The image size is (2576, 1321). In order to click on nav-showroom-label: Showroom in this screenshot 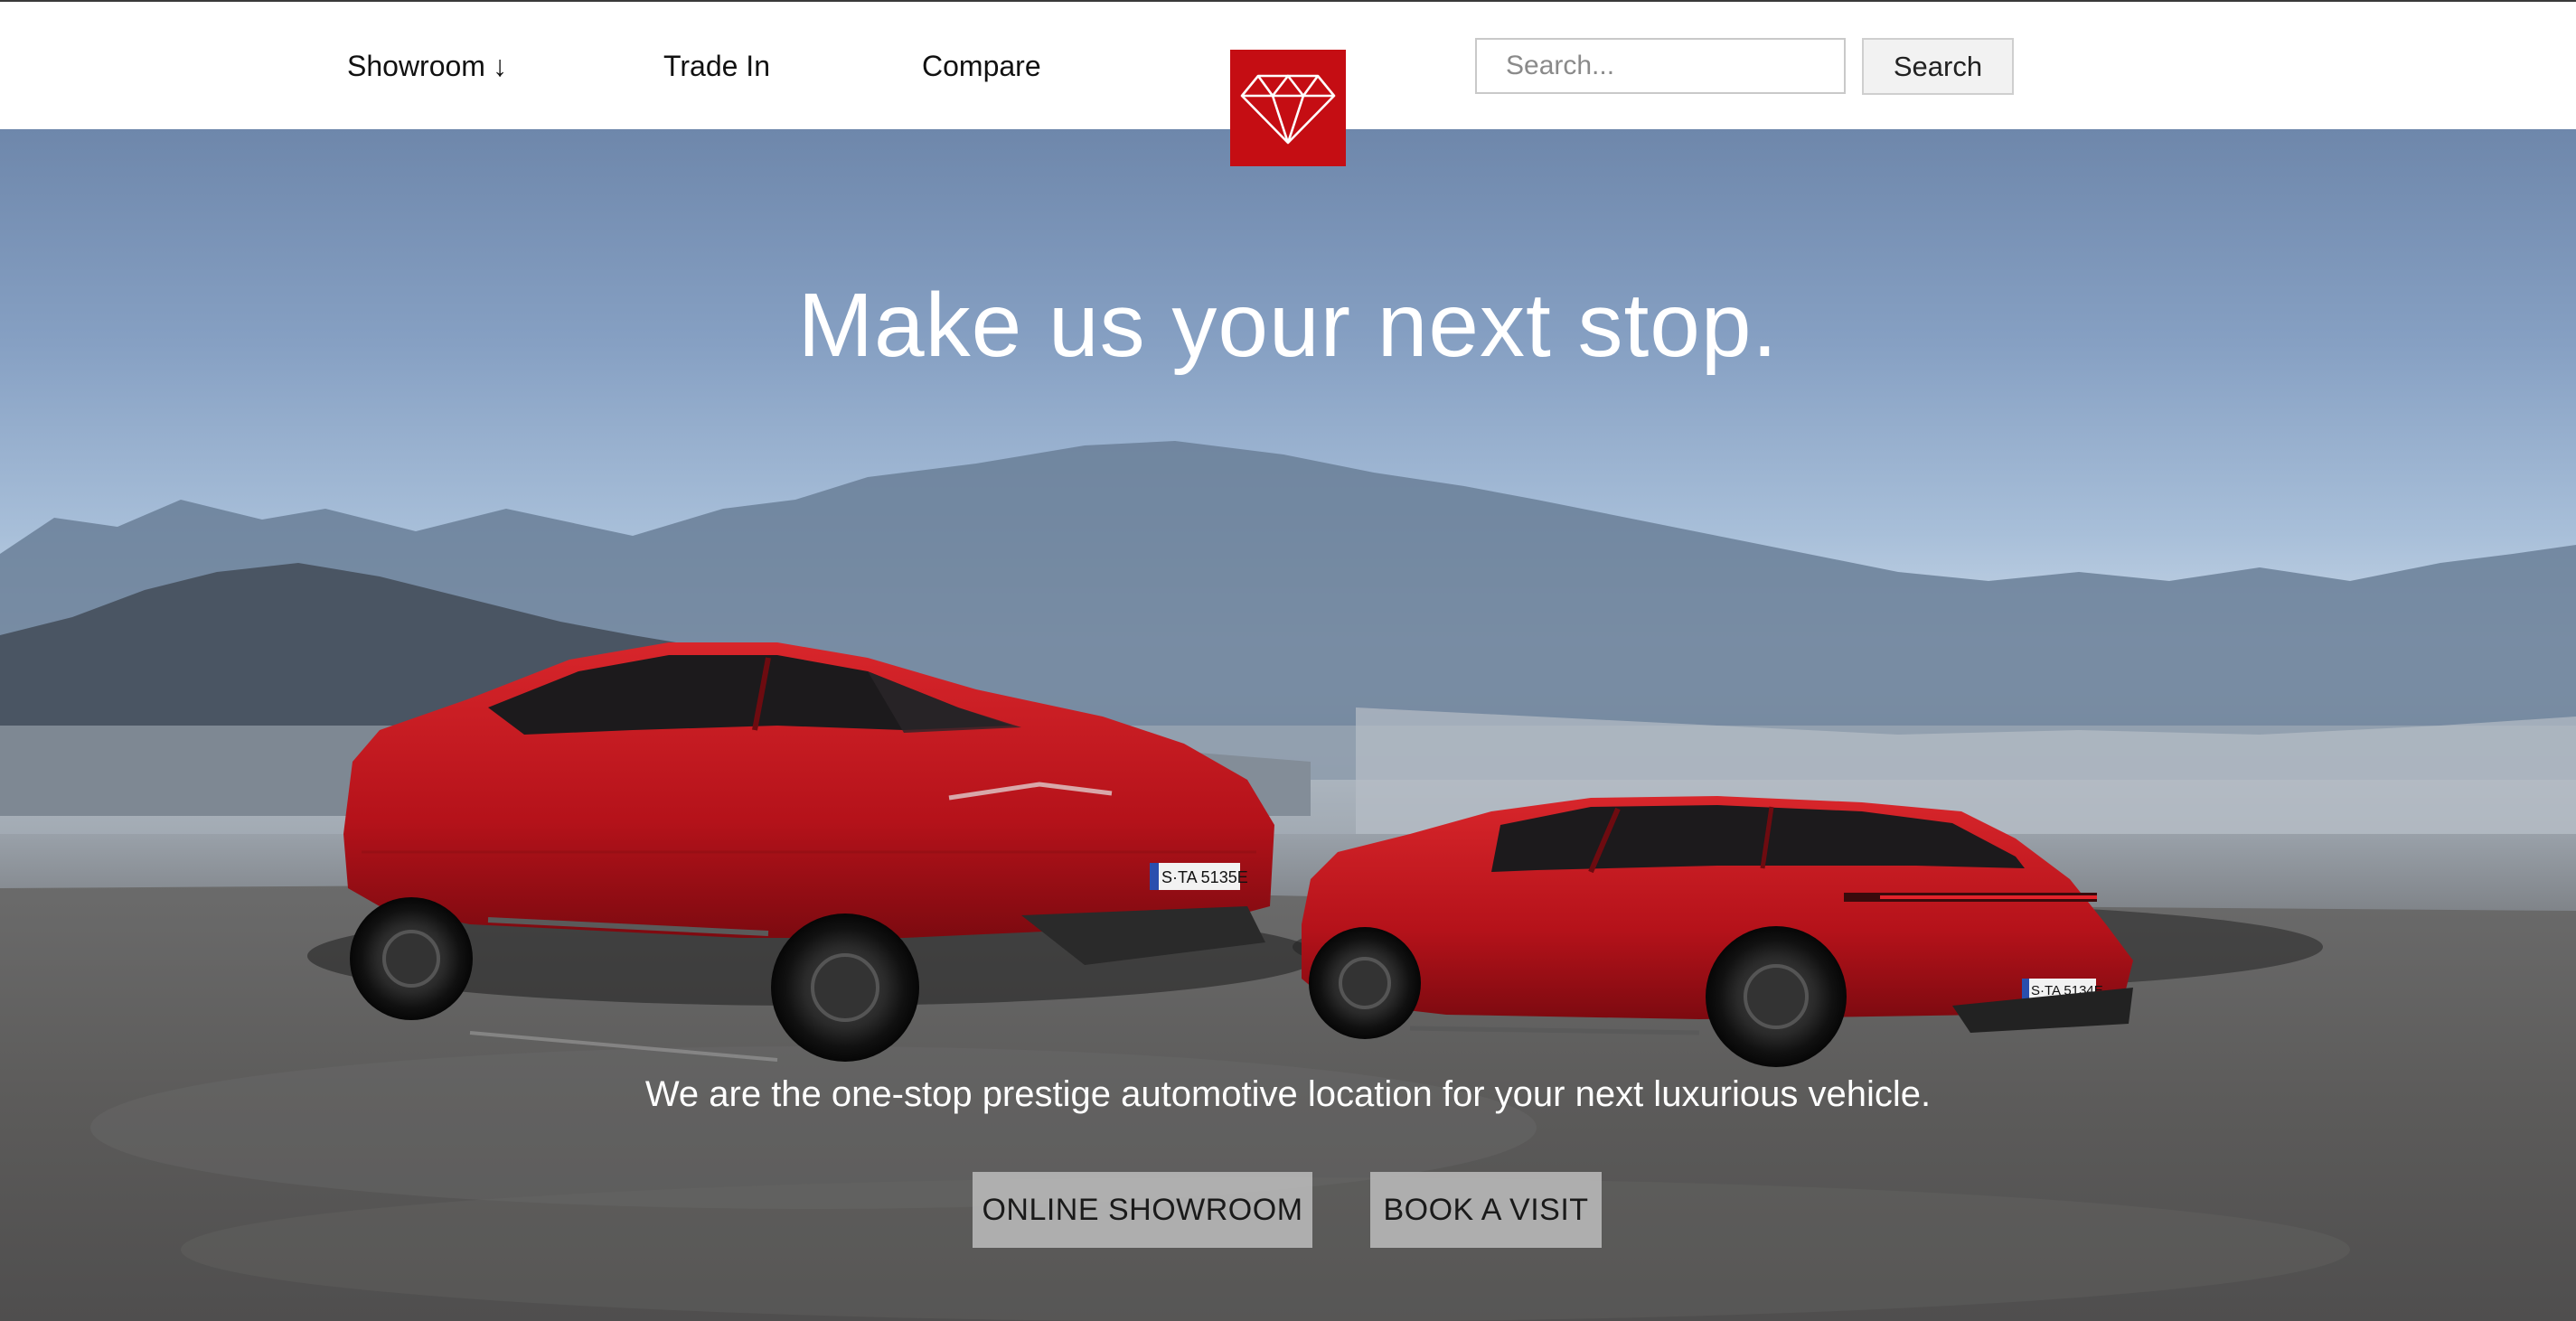, I will do `click(416, 66)`.